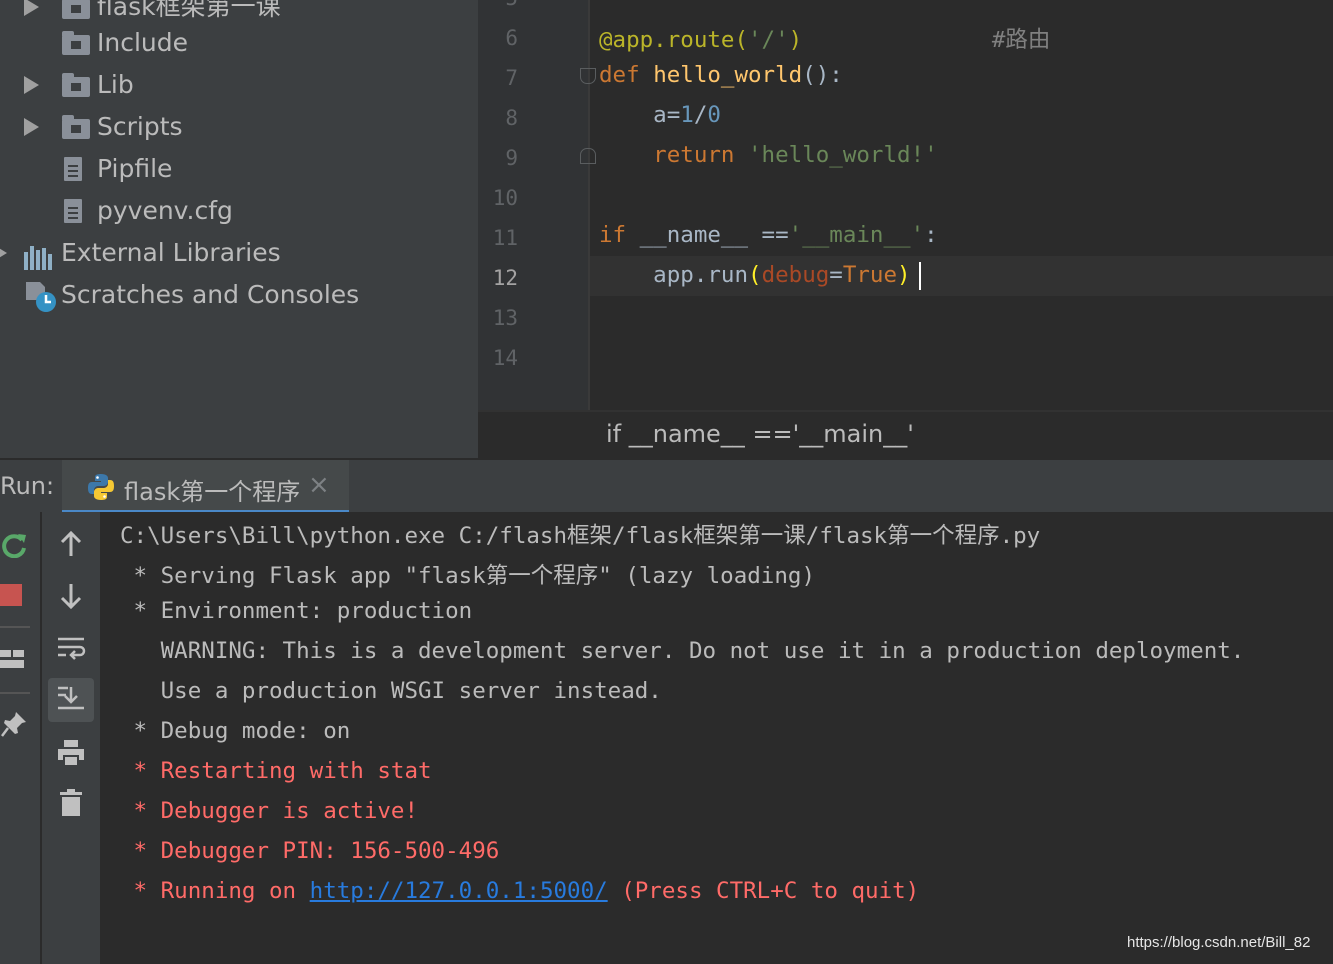 Image resolution: width=1333 pixels, height=964 pixels. What do you see at coordinates (14, 724) in the screenshot?
I see `pin-icon` at bounding box center [14, 724].